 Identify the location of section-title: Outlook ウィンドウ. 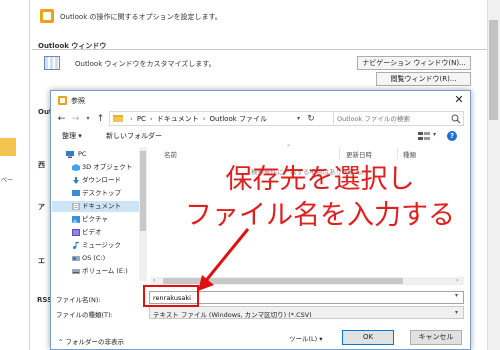
(72, 46).